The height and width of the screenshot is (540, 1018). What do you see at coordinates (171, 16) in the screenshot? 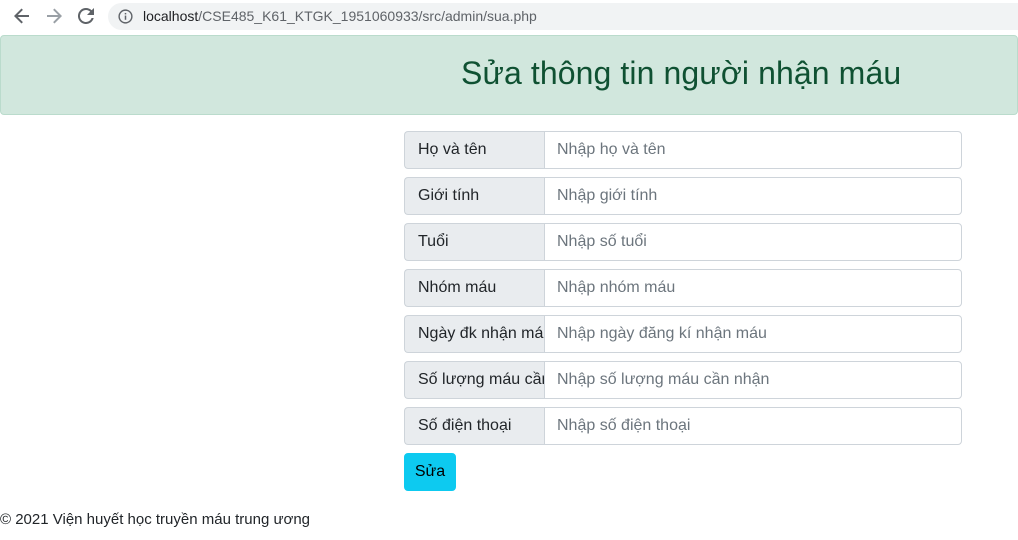
I see `url-host: localhost` at bounding box center [171, 16].